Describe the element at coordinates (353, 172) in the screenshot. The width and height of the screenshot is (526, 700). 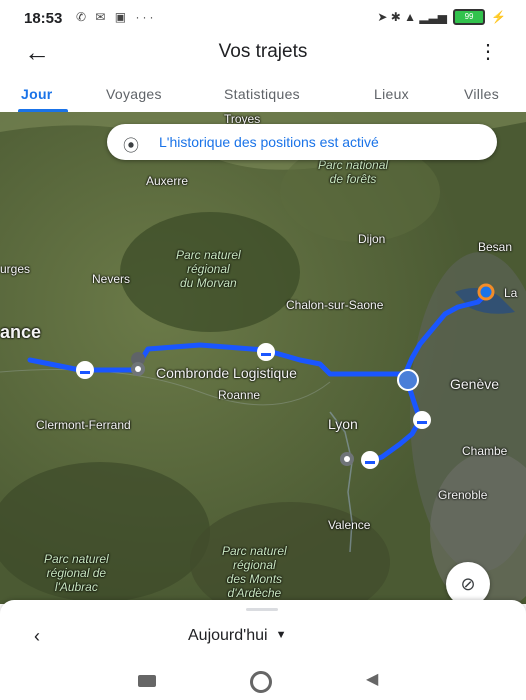
I see `map-label-park-forets: Parc national de forêts` at that location.